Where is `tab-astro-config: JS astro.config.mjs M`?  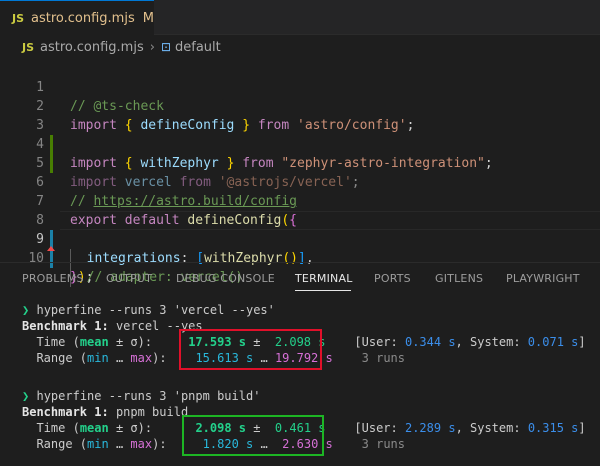 tab-astro-config: JS astro.config.mjs M is located at coordinates (77, 17).